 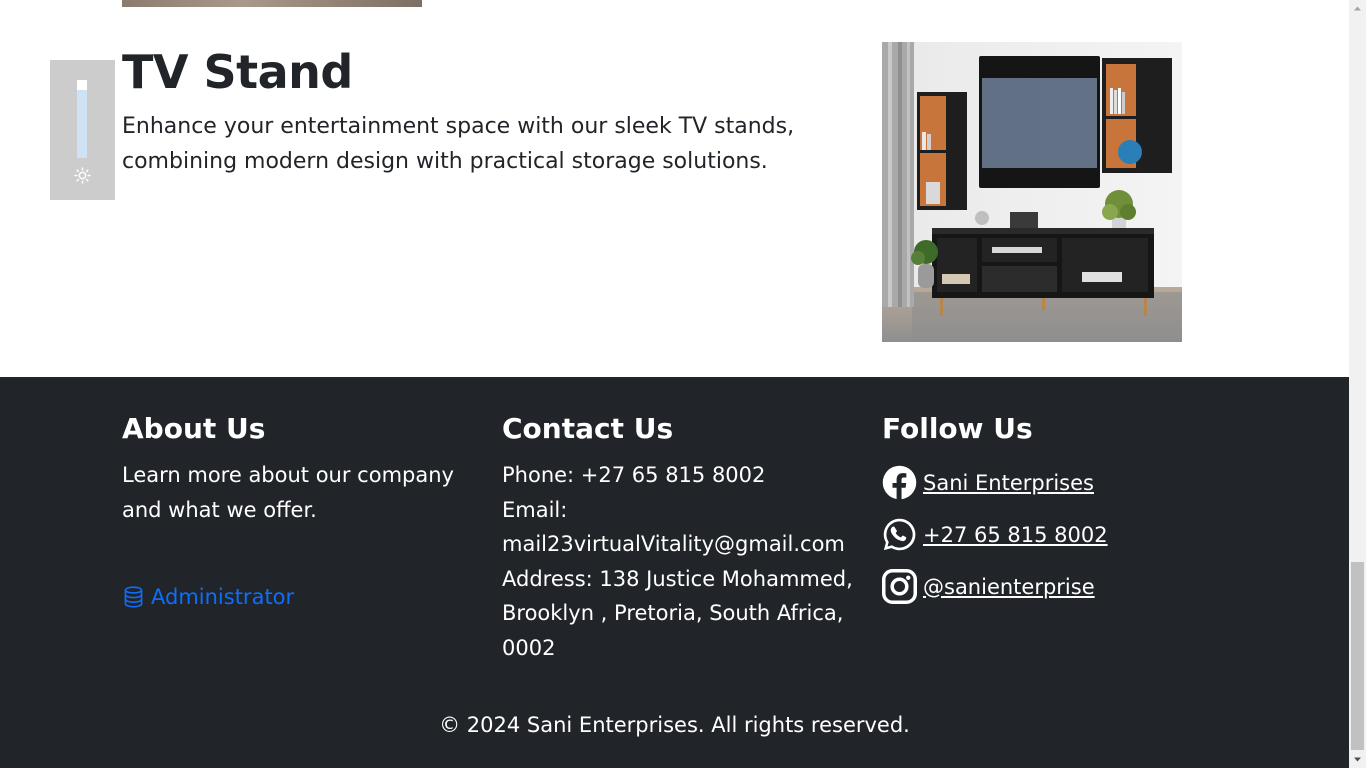 I want to click on sun-icon, so click(x=82, y=175).